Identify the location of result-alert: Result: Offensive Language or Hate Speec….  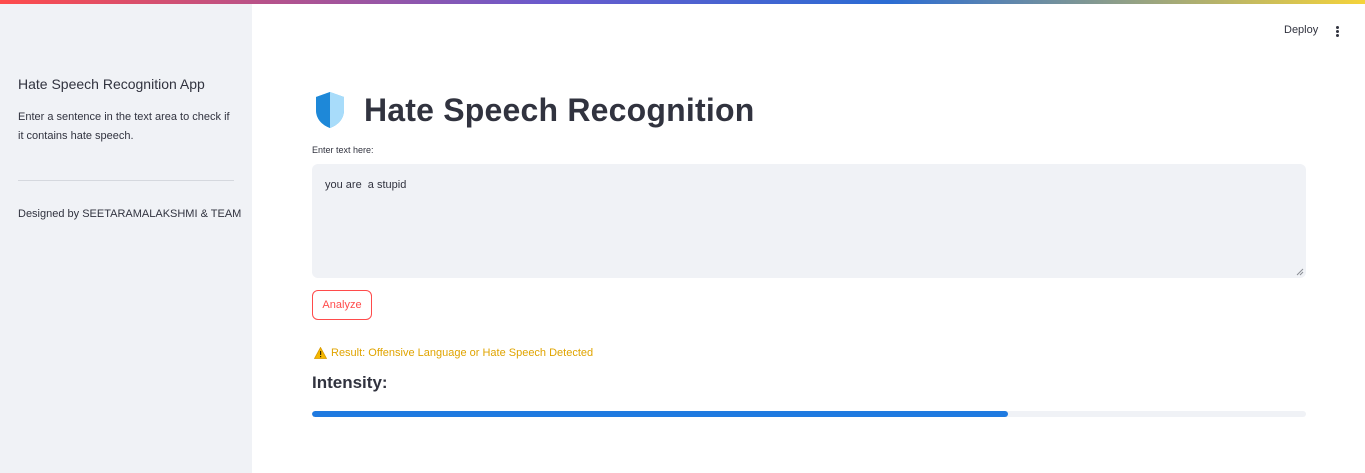
(453, 353).